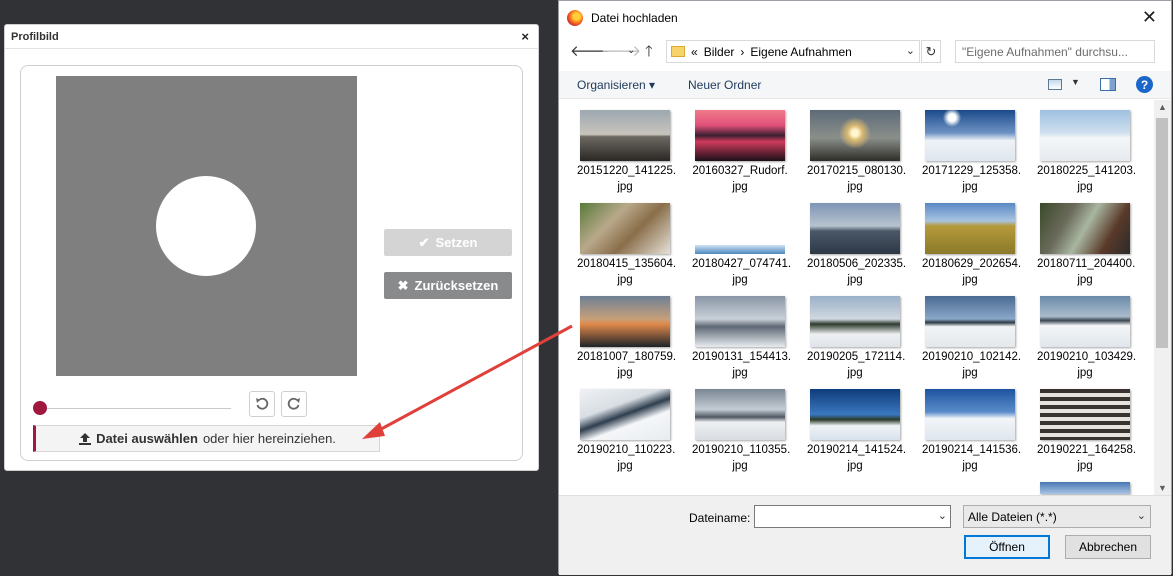  I want to click on file-item: 20180225_141203. jpg, so click(1087, 152).